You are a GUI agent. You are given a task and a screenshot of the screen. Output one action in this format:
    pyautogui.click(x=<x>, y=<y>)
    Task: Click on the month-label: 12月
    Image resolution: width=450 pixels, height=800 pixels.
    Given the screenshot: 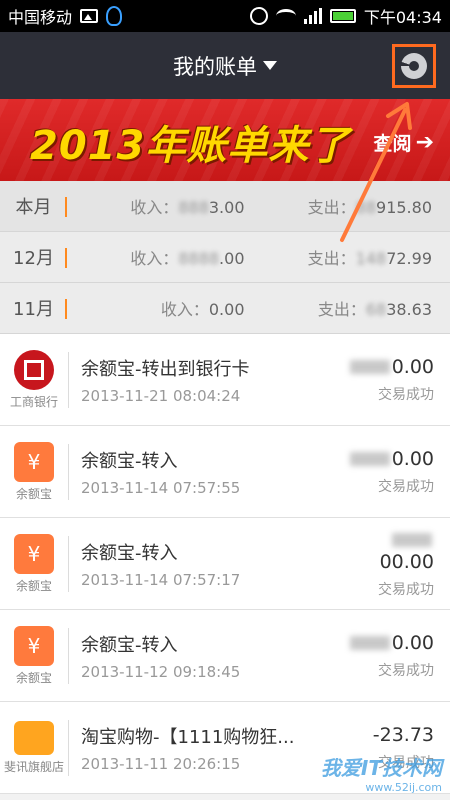 What is the action you would take?
    pyautogui.click(x=33, y=257)
    